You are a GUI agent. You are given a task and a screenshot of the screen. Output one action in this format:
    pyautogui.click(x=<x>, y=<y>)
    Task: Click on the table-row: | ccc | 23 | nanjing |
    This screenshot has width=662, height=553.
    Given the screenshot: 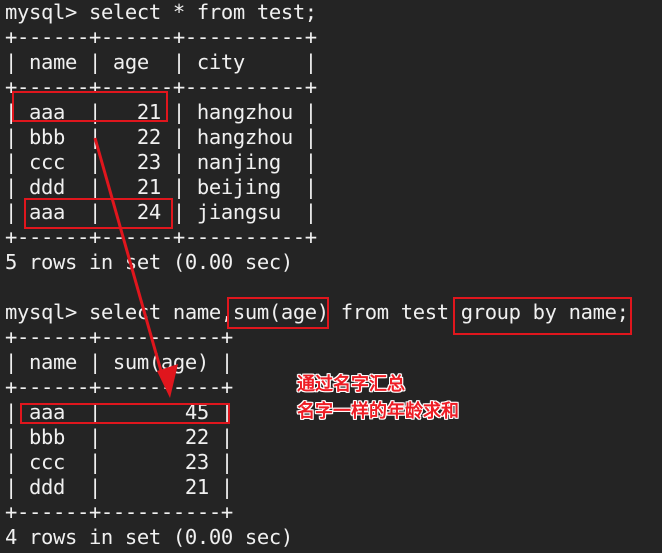 What is the action you would take?
    pyautogui.click(x=161, y=162)
    